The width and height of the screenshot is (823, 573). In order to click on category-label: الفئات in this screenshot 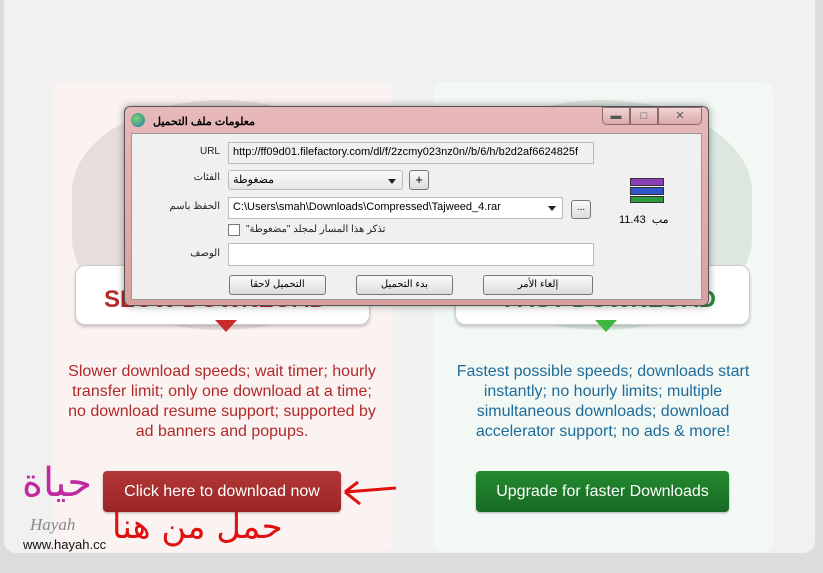, I will do `click(206, 177)`.